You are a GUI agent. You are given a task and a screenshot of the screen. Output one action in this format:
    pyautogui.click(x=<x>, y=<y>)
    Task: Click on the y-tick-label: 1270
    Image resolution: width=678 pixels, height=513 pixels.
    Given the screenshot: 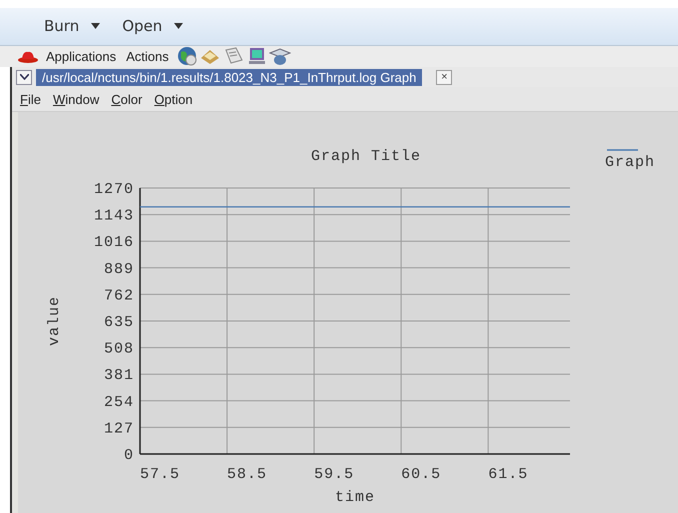 What is the action you would take?
    pyautogui.click(x=114, y=189)
    